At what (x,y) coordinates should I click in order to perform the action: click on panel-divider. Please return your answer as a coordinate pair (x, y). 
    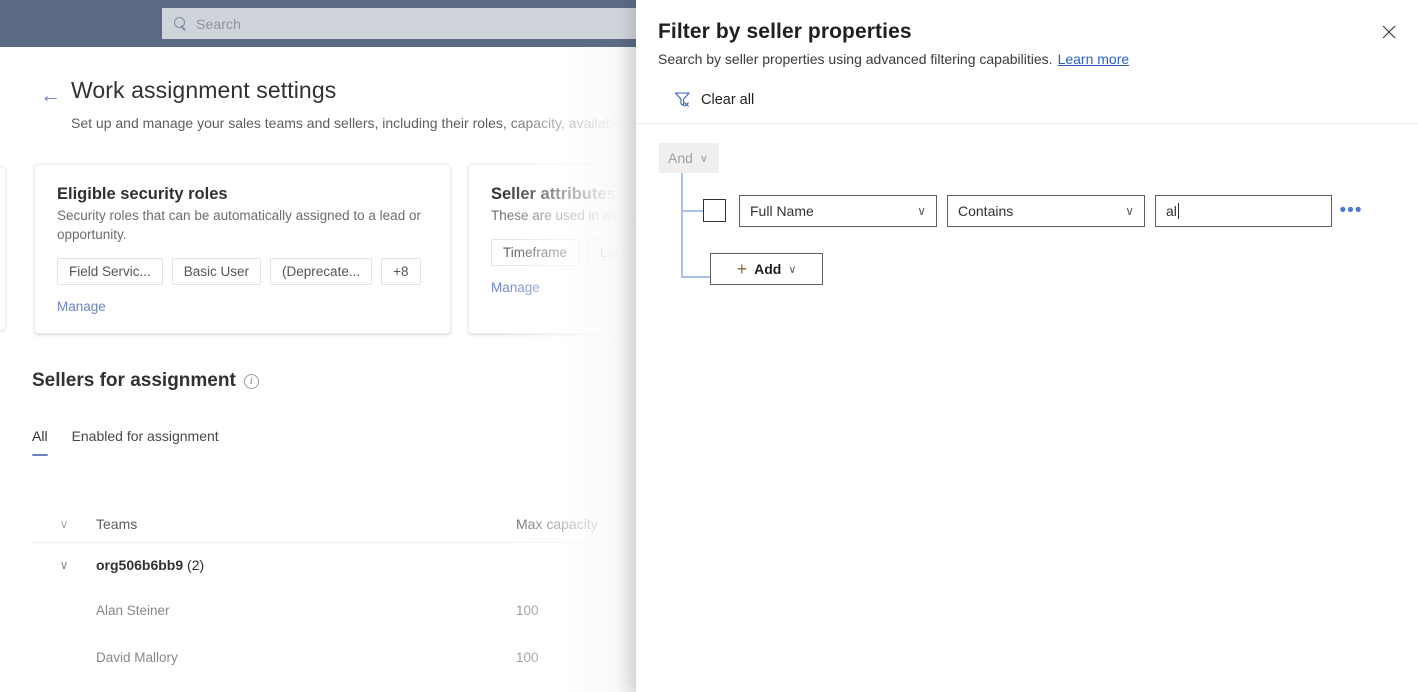
    Looking at the image, I should click on (1027, 123).